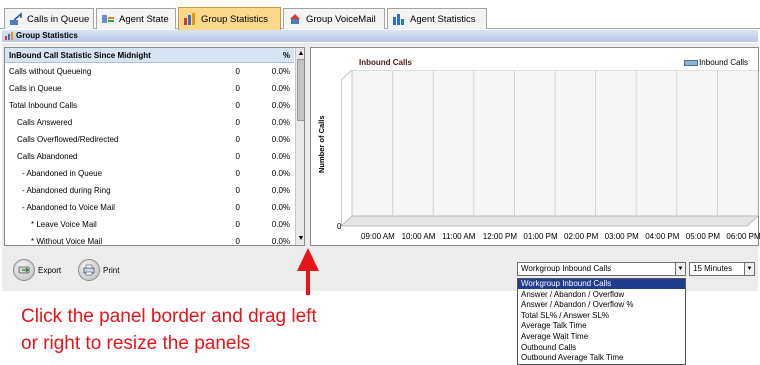 This screenshot has width=760, height=365. What do you see at coordinates (601, 358) in the screenshot?
I see `dropdown-option: Outbound Average Talk Time` at bounding box center [601, 358].